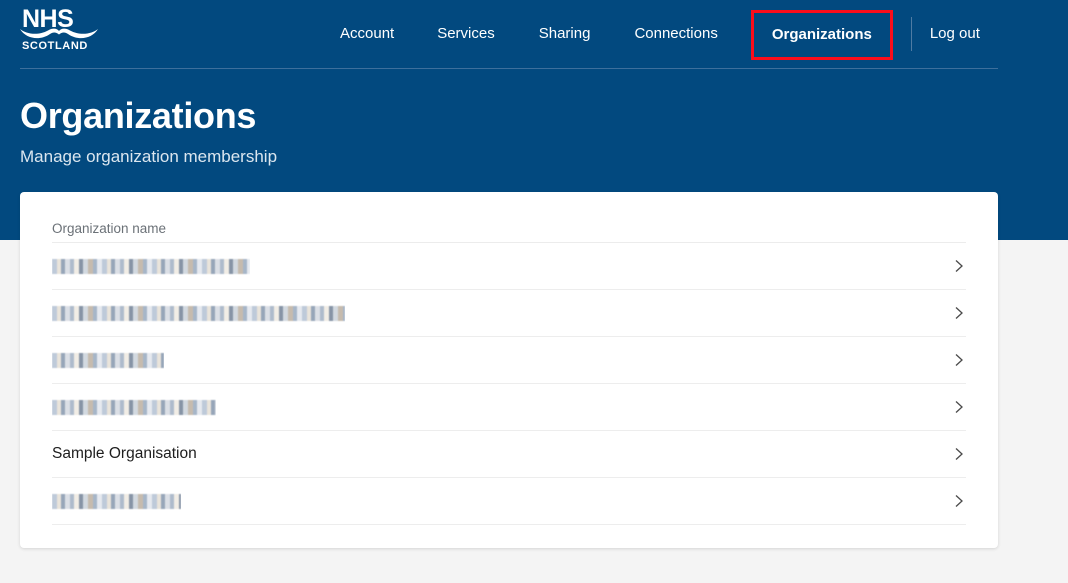 This screenshot has height=583, width=1068. I want to click on nav-item-account: Account, so click(367, 34).